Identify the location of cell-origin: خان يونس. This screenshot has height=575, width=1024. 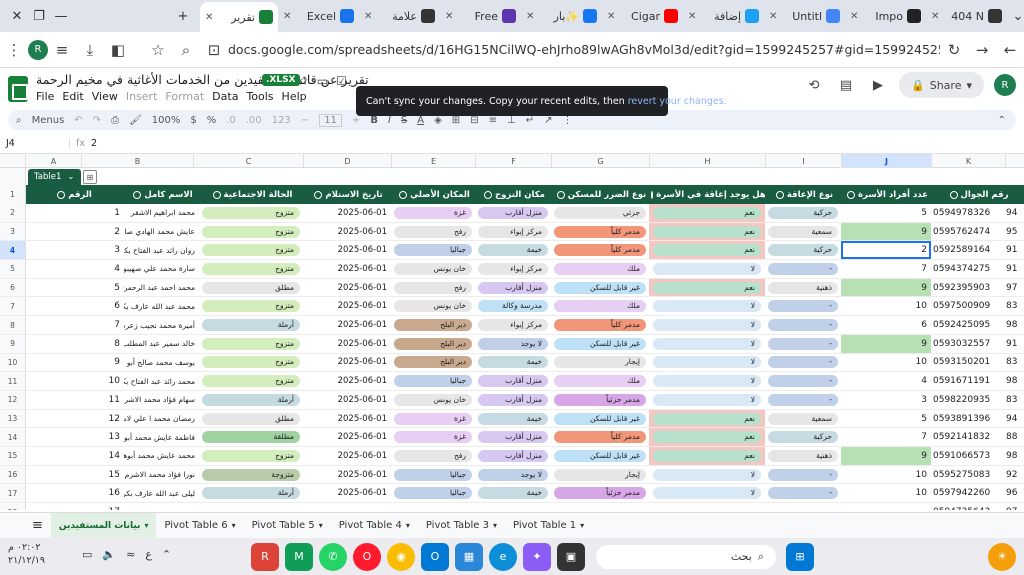
(433, 307).